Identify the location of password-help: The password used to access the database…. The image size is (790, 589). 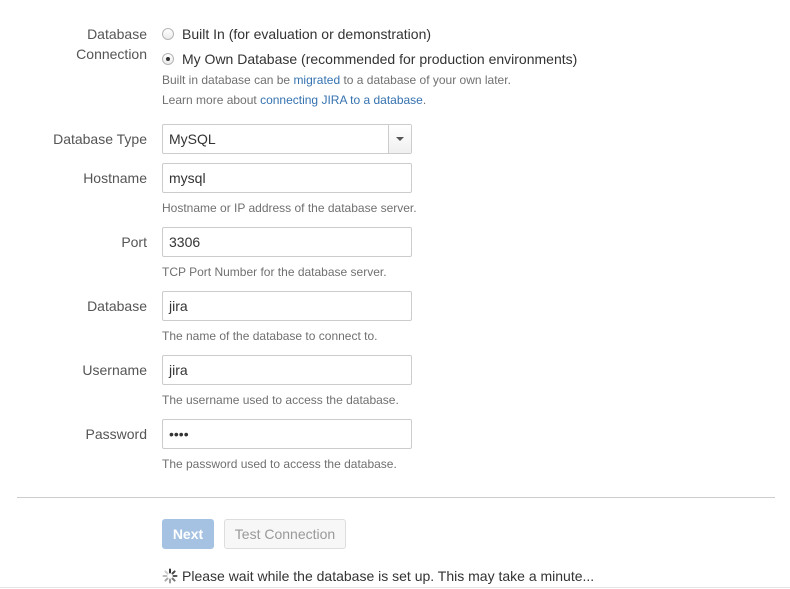
(279, 464).